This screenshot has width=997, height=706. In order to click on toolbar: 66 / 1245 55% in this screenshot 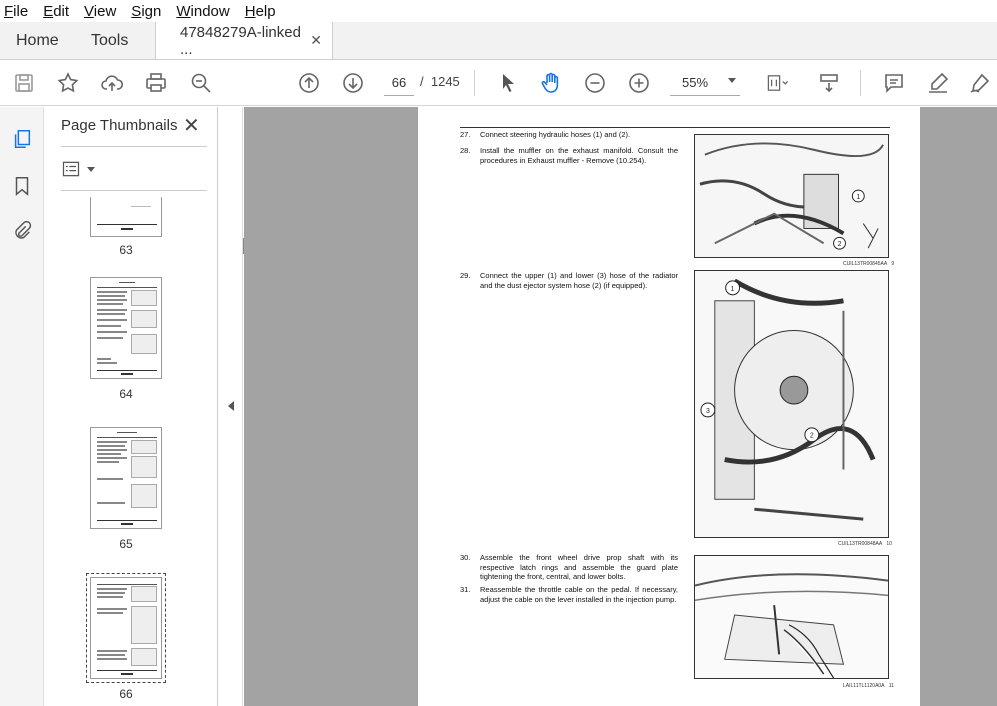, I will do `click(498, 83)`.